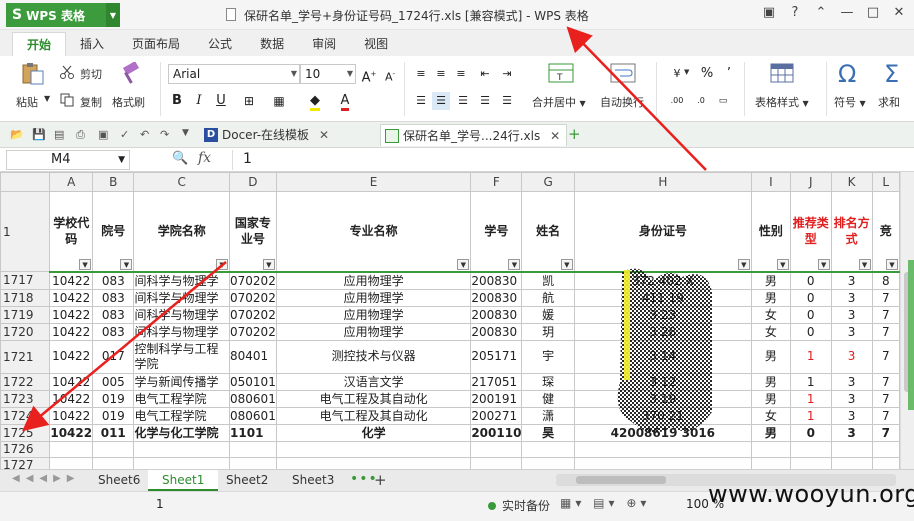 This screenshot has height=521, width=914. What do you see at coordinates (25, 314) in the screenshot?
I see `row-header: 1719` at bounding box center [25, 314].